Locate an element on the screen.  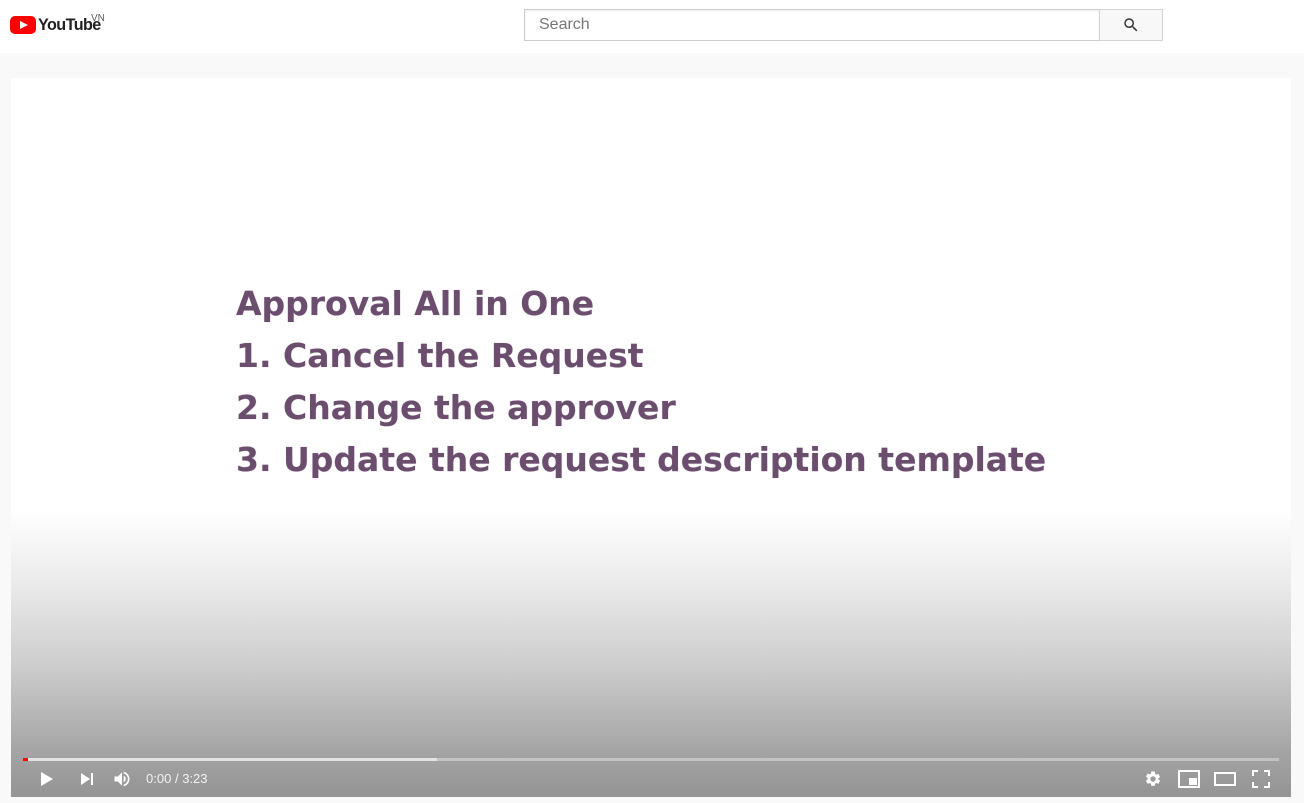
youtube-play-logo-icon is located at coordinates (23, 25).